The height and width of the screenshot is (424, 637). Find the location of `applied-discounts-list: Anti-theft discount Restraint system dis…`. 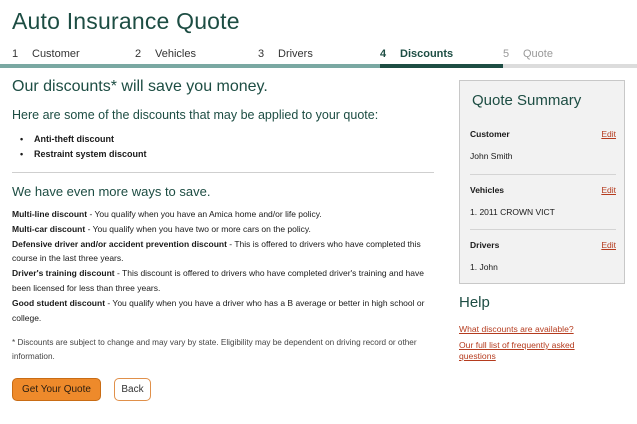

applied-discounts-list: Anti-theft discount Restraint system dis… is located at coordinates (228, 147).